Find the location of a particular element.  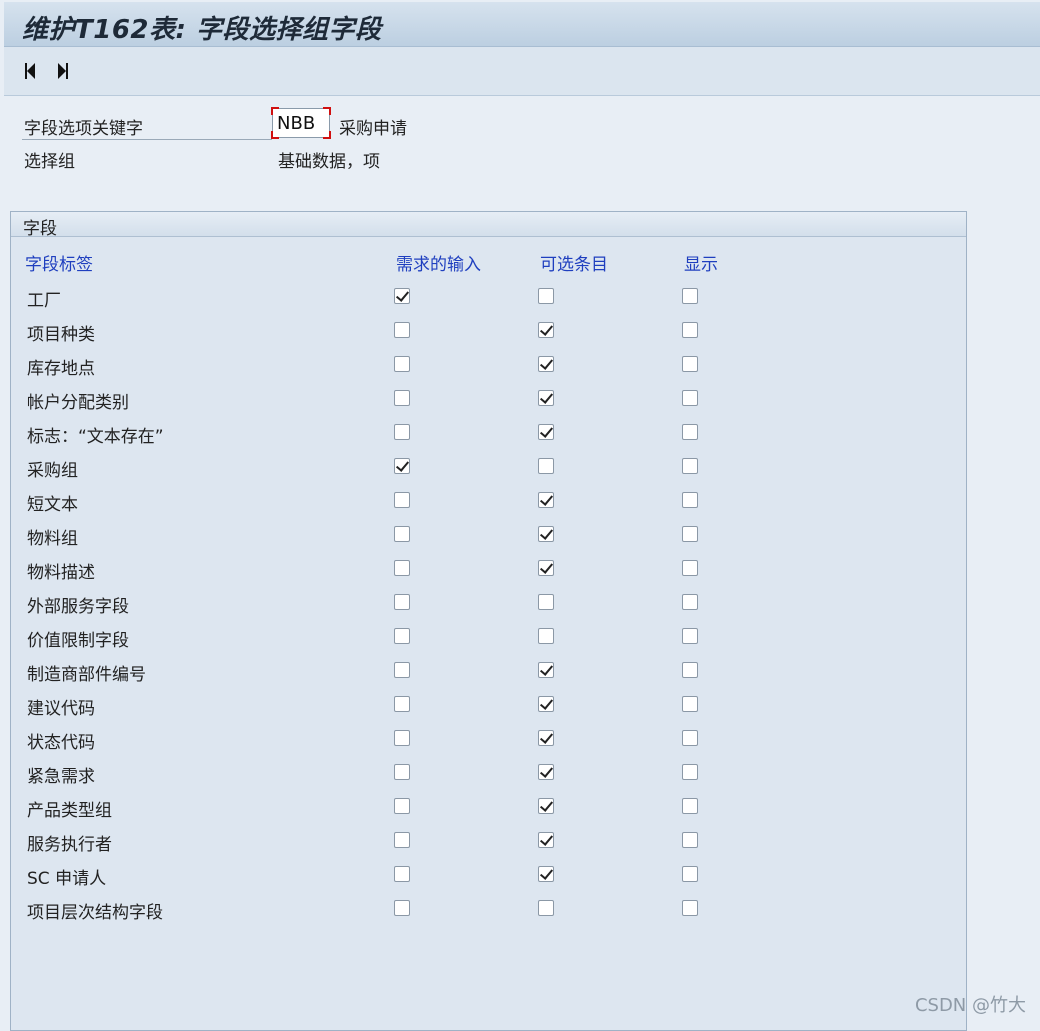

window-title: 维护T162表: 字段选择组字段 is located at coordinates (202, 30).